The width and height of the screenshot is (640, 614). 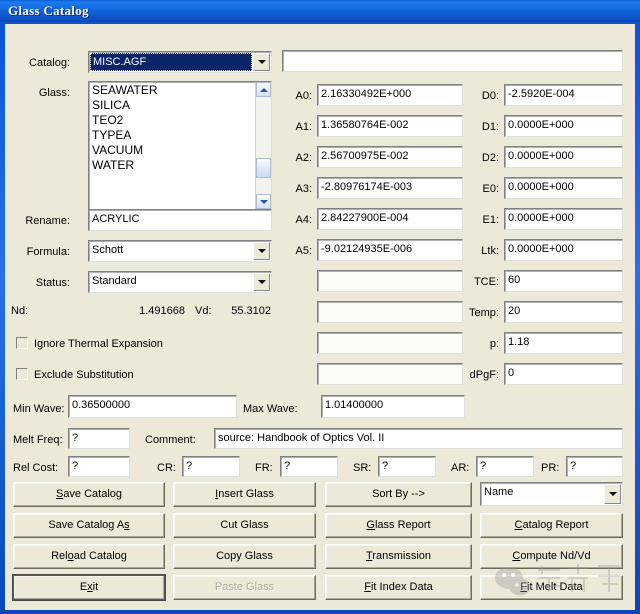 I want to click on fit-index-data-button: Fit Index Data, so click(x=398, y=587).